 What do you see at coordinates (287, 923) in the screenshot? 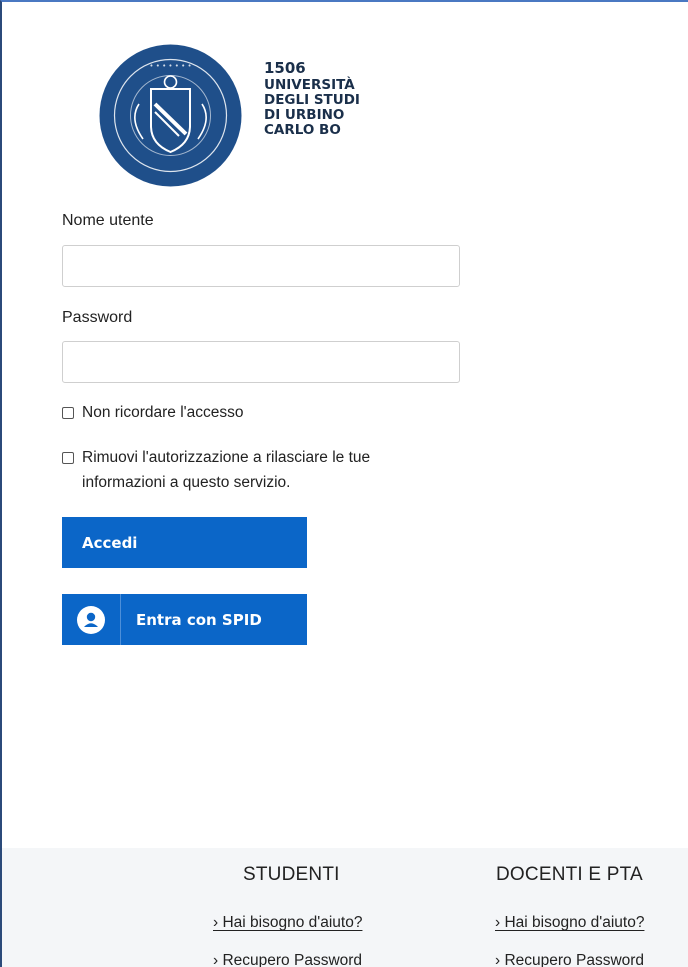
I see `students-help-link: › Hai bisogno d'aiuto?` at bounding box center [287, 923].